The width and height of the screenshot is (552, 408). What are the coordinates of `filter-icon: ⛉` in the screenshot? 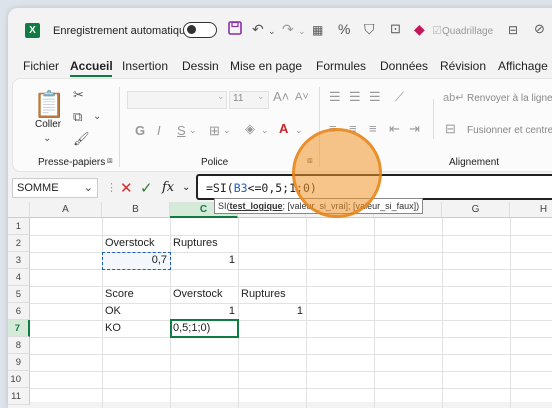 It's located at (369, 29).